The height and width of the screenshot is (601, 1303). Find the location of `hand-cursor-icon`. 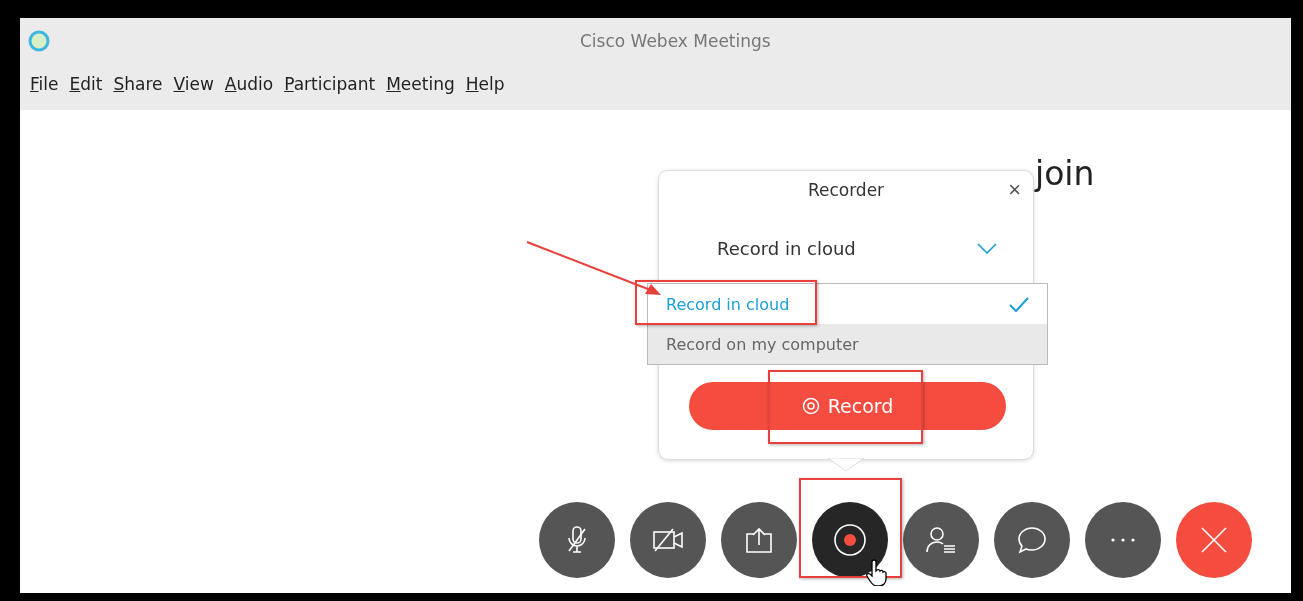

hand-cursor-icon is located at coordinates (878, 572).